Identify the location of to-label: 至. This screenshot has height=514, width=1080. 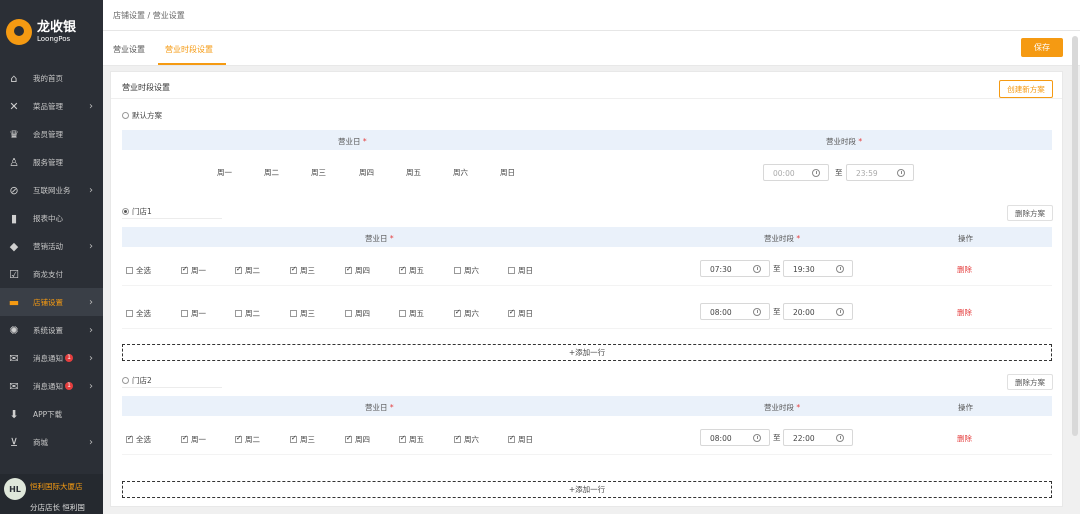
(777, 268).